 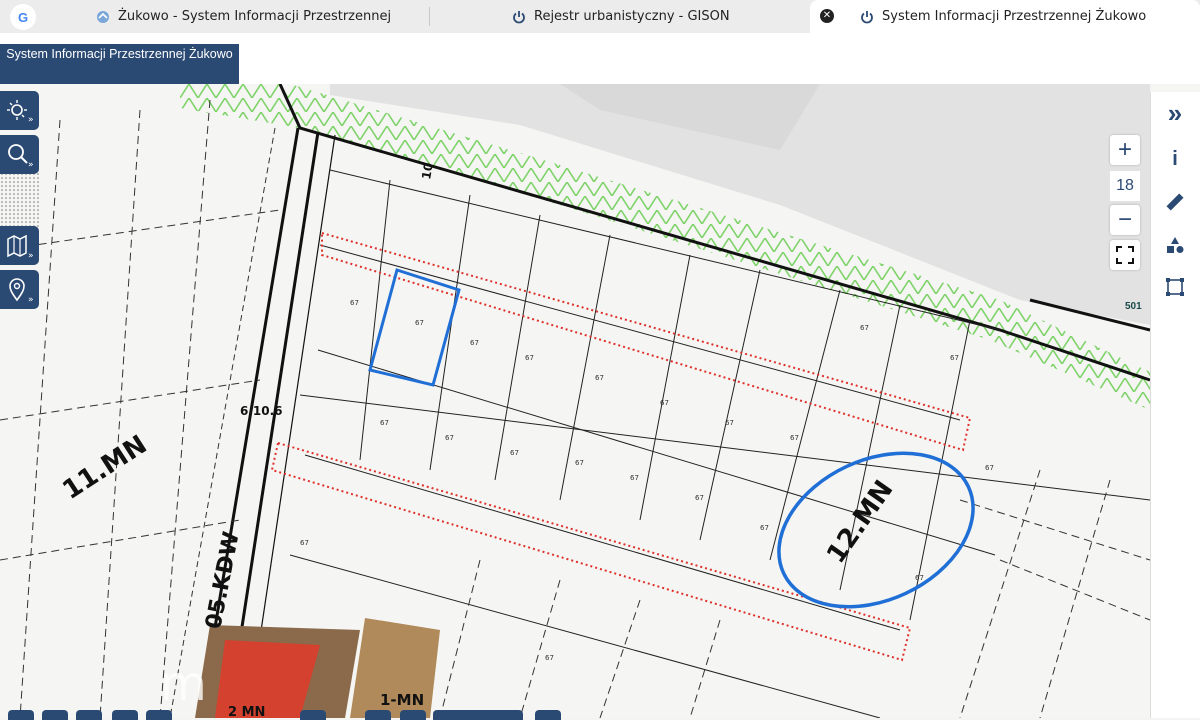 I want to click on zone-label-2mn: 2 MN, so click(x=246, y=711).